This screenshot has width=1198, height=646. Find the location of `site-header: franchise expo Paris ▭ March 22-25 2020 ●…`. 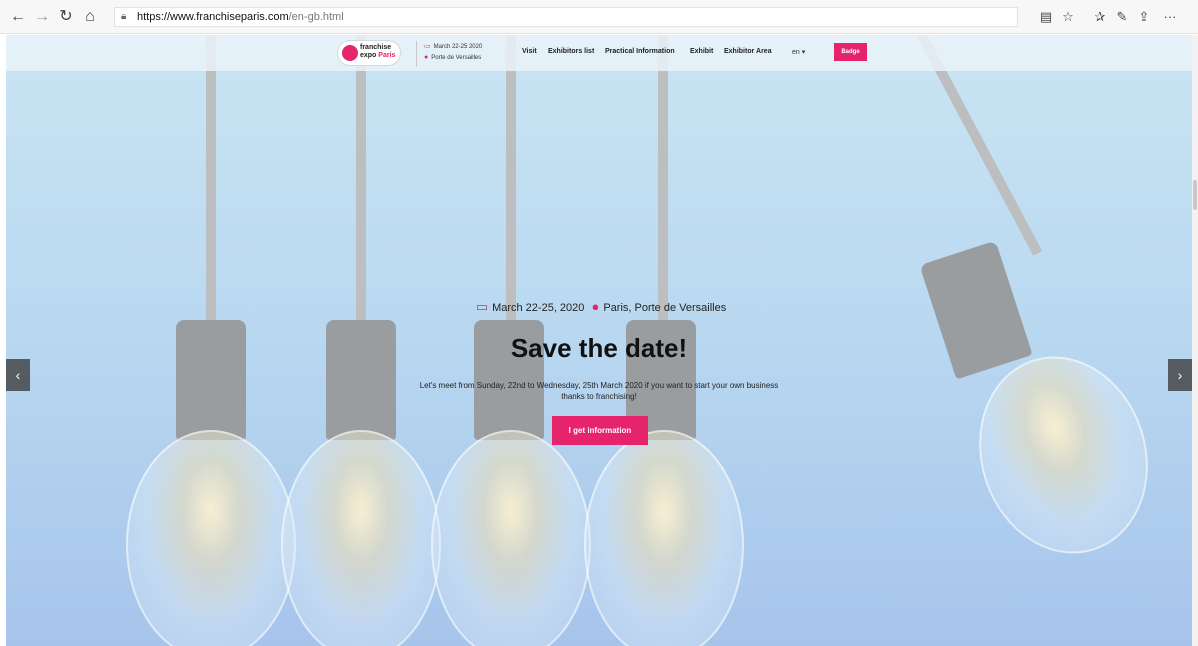

site-header: franchise expo Paris ▭ March 22-25 2020 ●… is located at coordinates (599, 53).